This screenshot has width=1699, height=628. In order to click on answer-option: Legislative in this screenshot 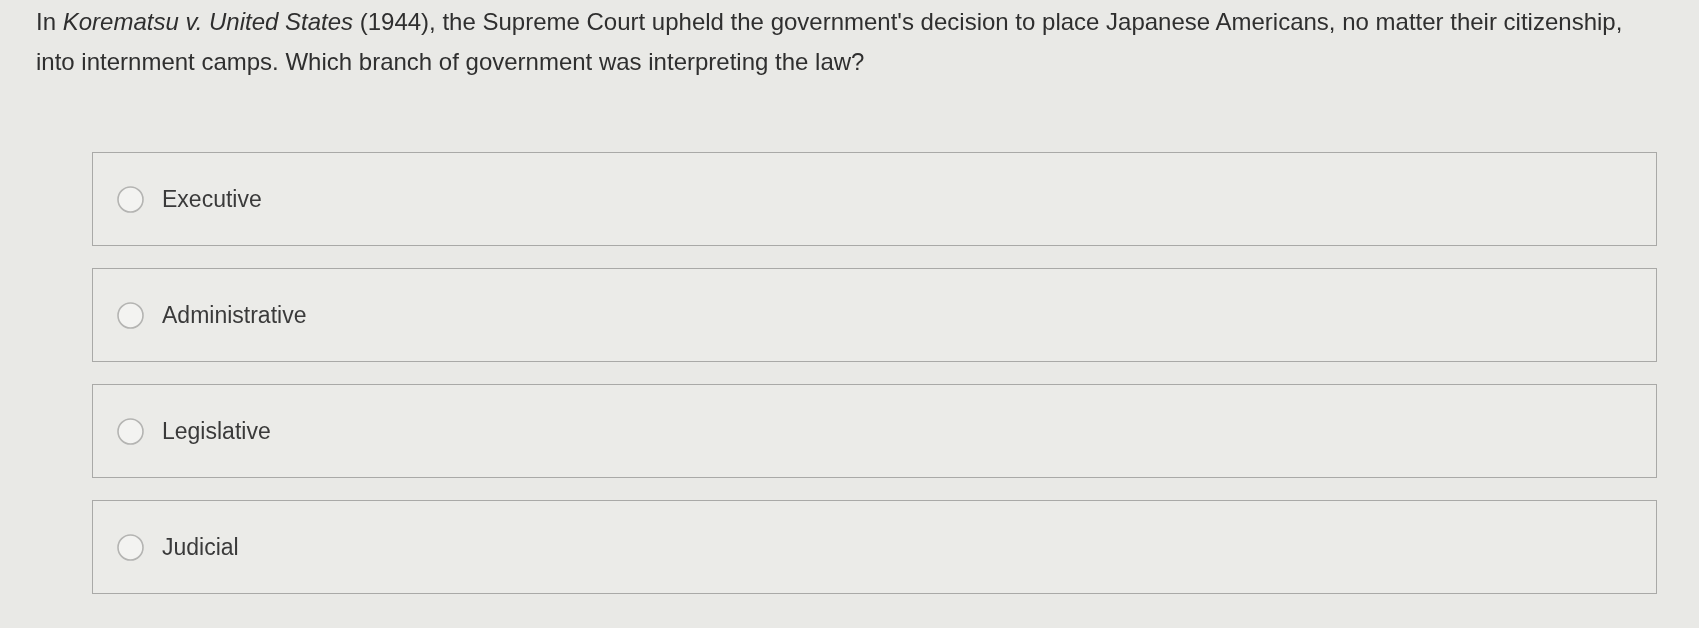, I will do `click(874, 431)`.